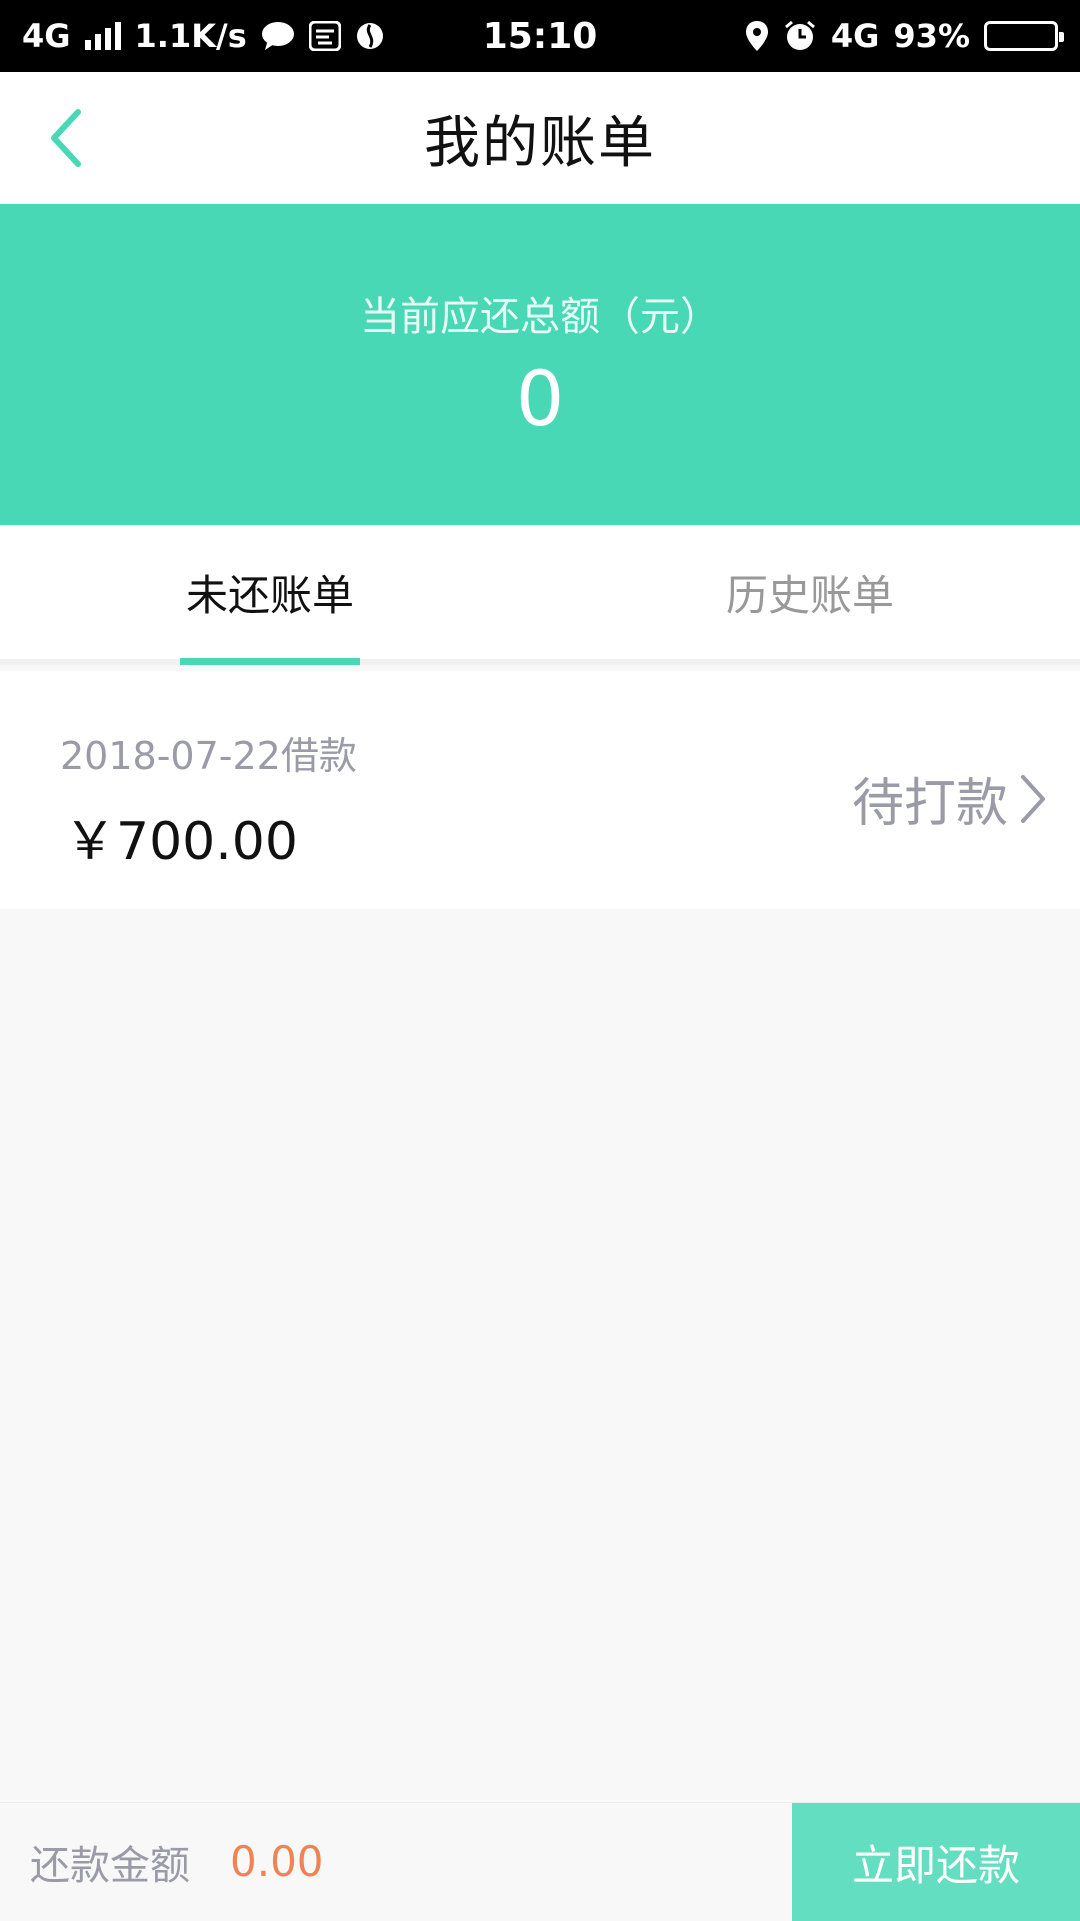 This screenshot has height=1921, width=1080. What do you see at coordinates (102, 36) in the screenshot?
I see `signal-icon` at bounding box center [102, 36].